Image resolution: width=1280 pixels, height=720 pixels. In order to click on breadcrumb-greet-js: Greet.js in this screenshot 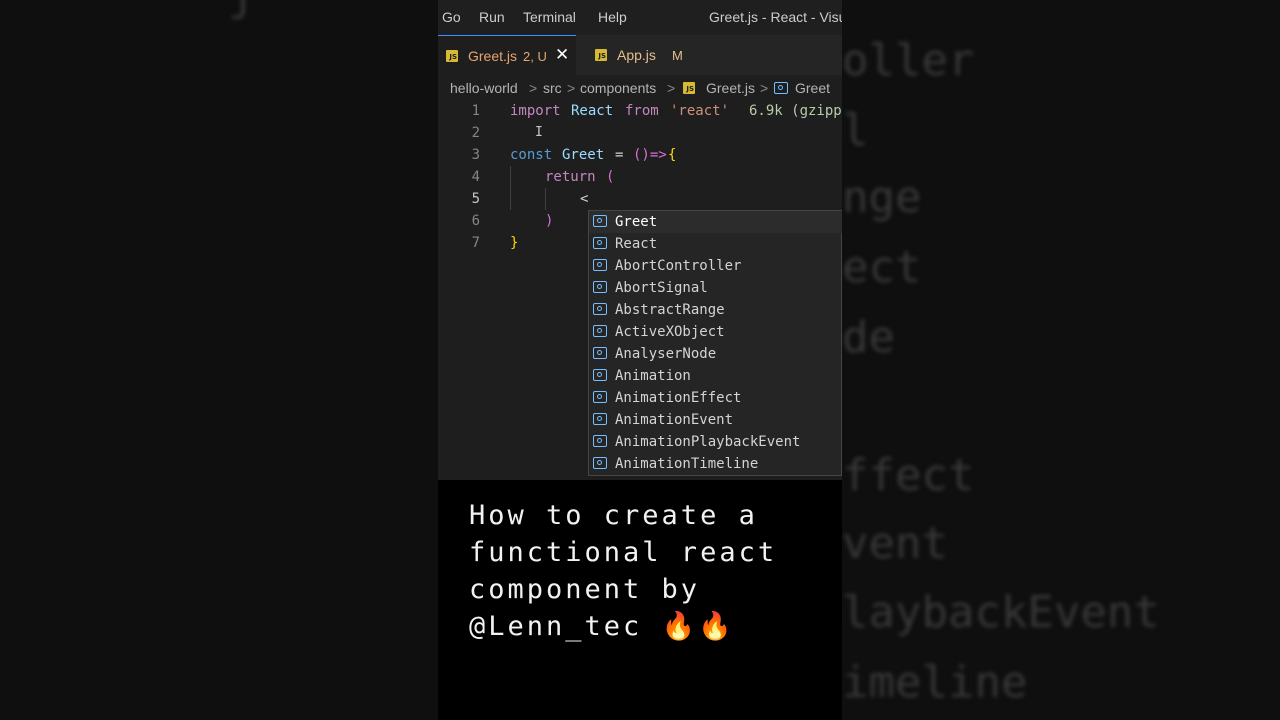, I will do `click(730, 88)`.